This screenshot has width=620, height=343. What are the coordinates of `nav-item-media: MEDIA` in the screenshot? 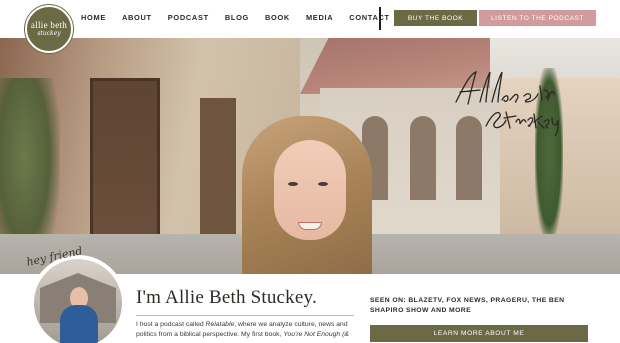 It's located at (319, 17).